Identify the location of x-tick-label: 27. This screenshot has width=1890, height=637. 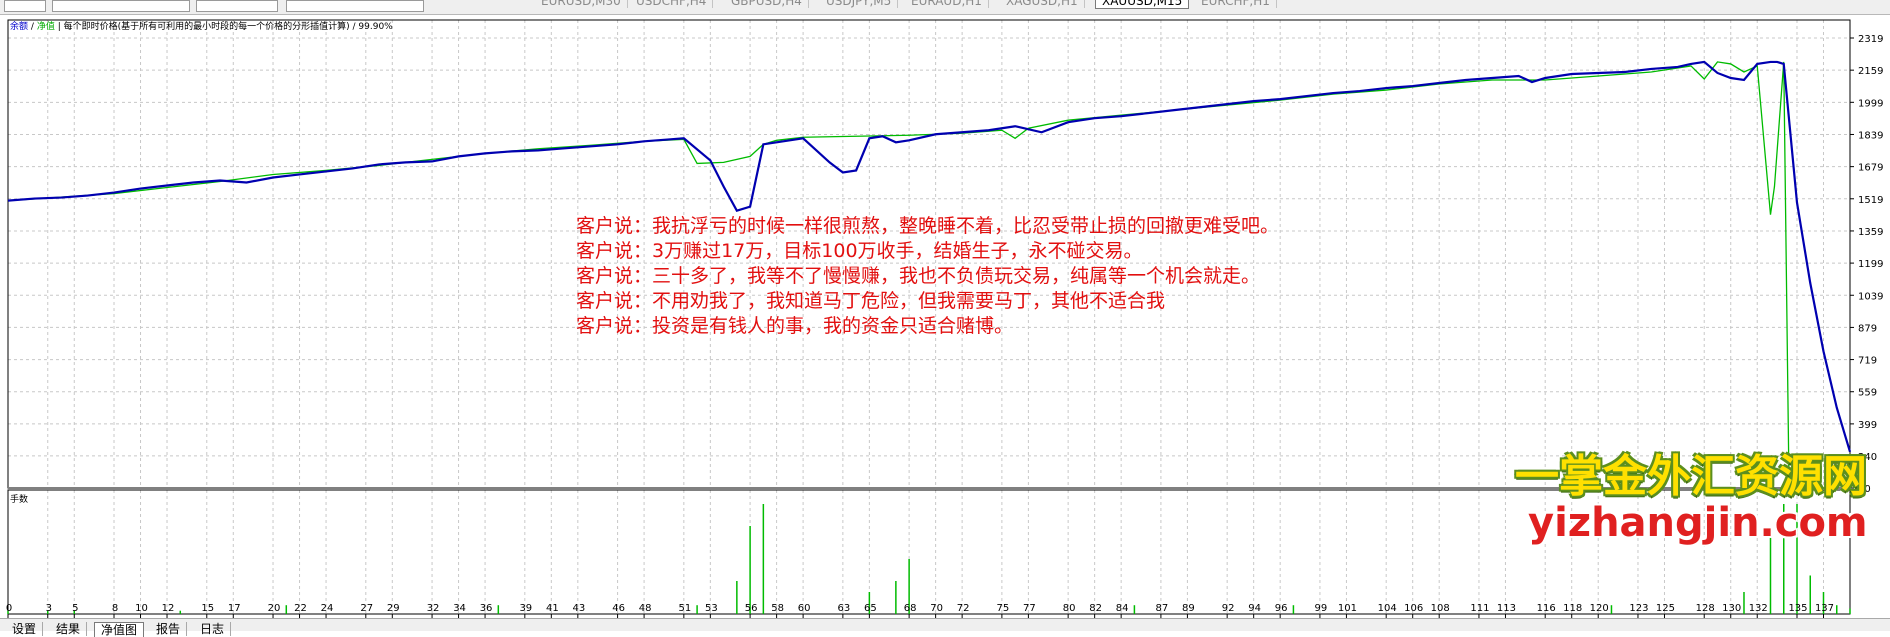
(366, 608).